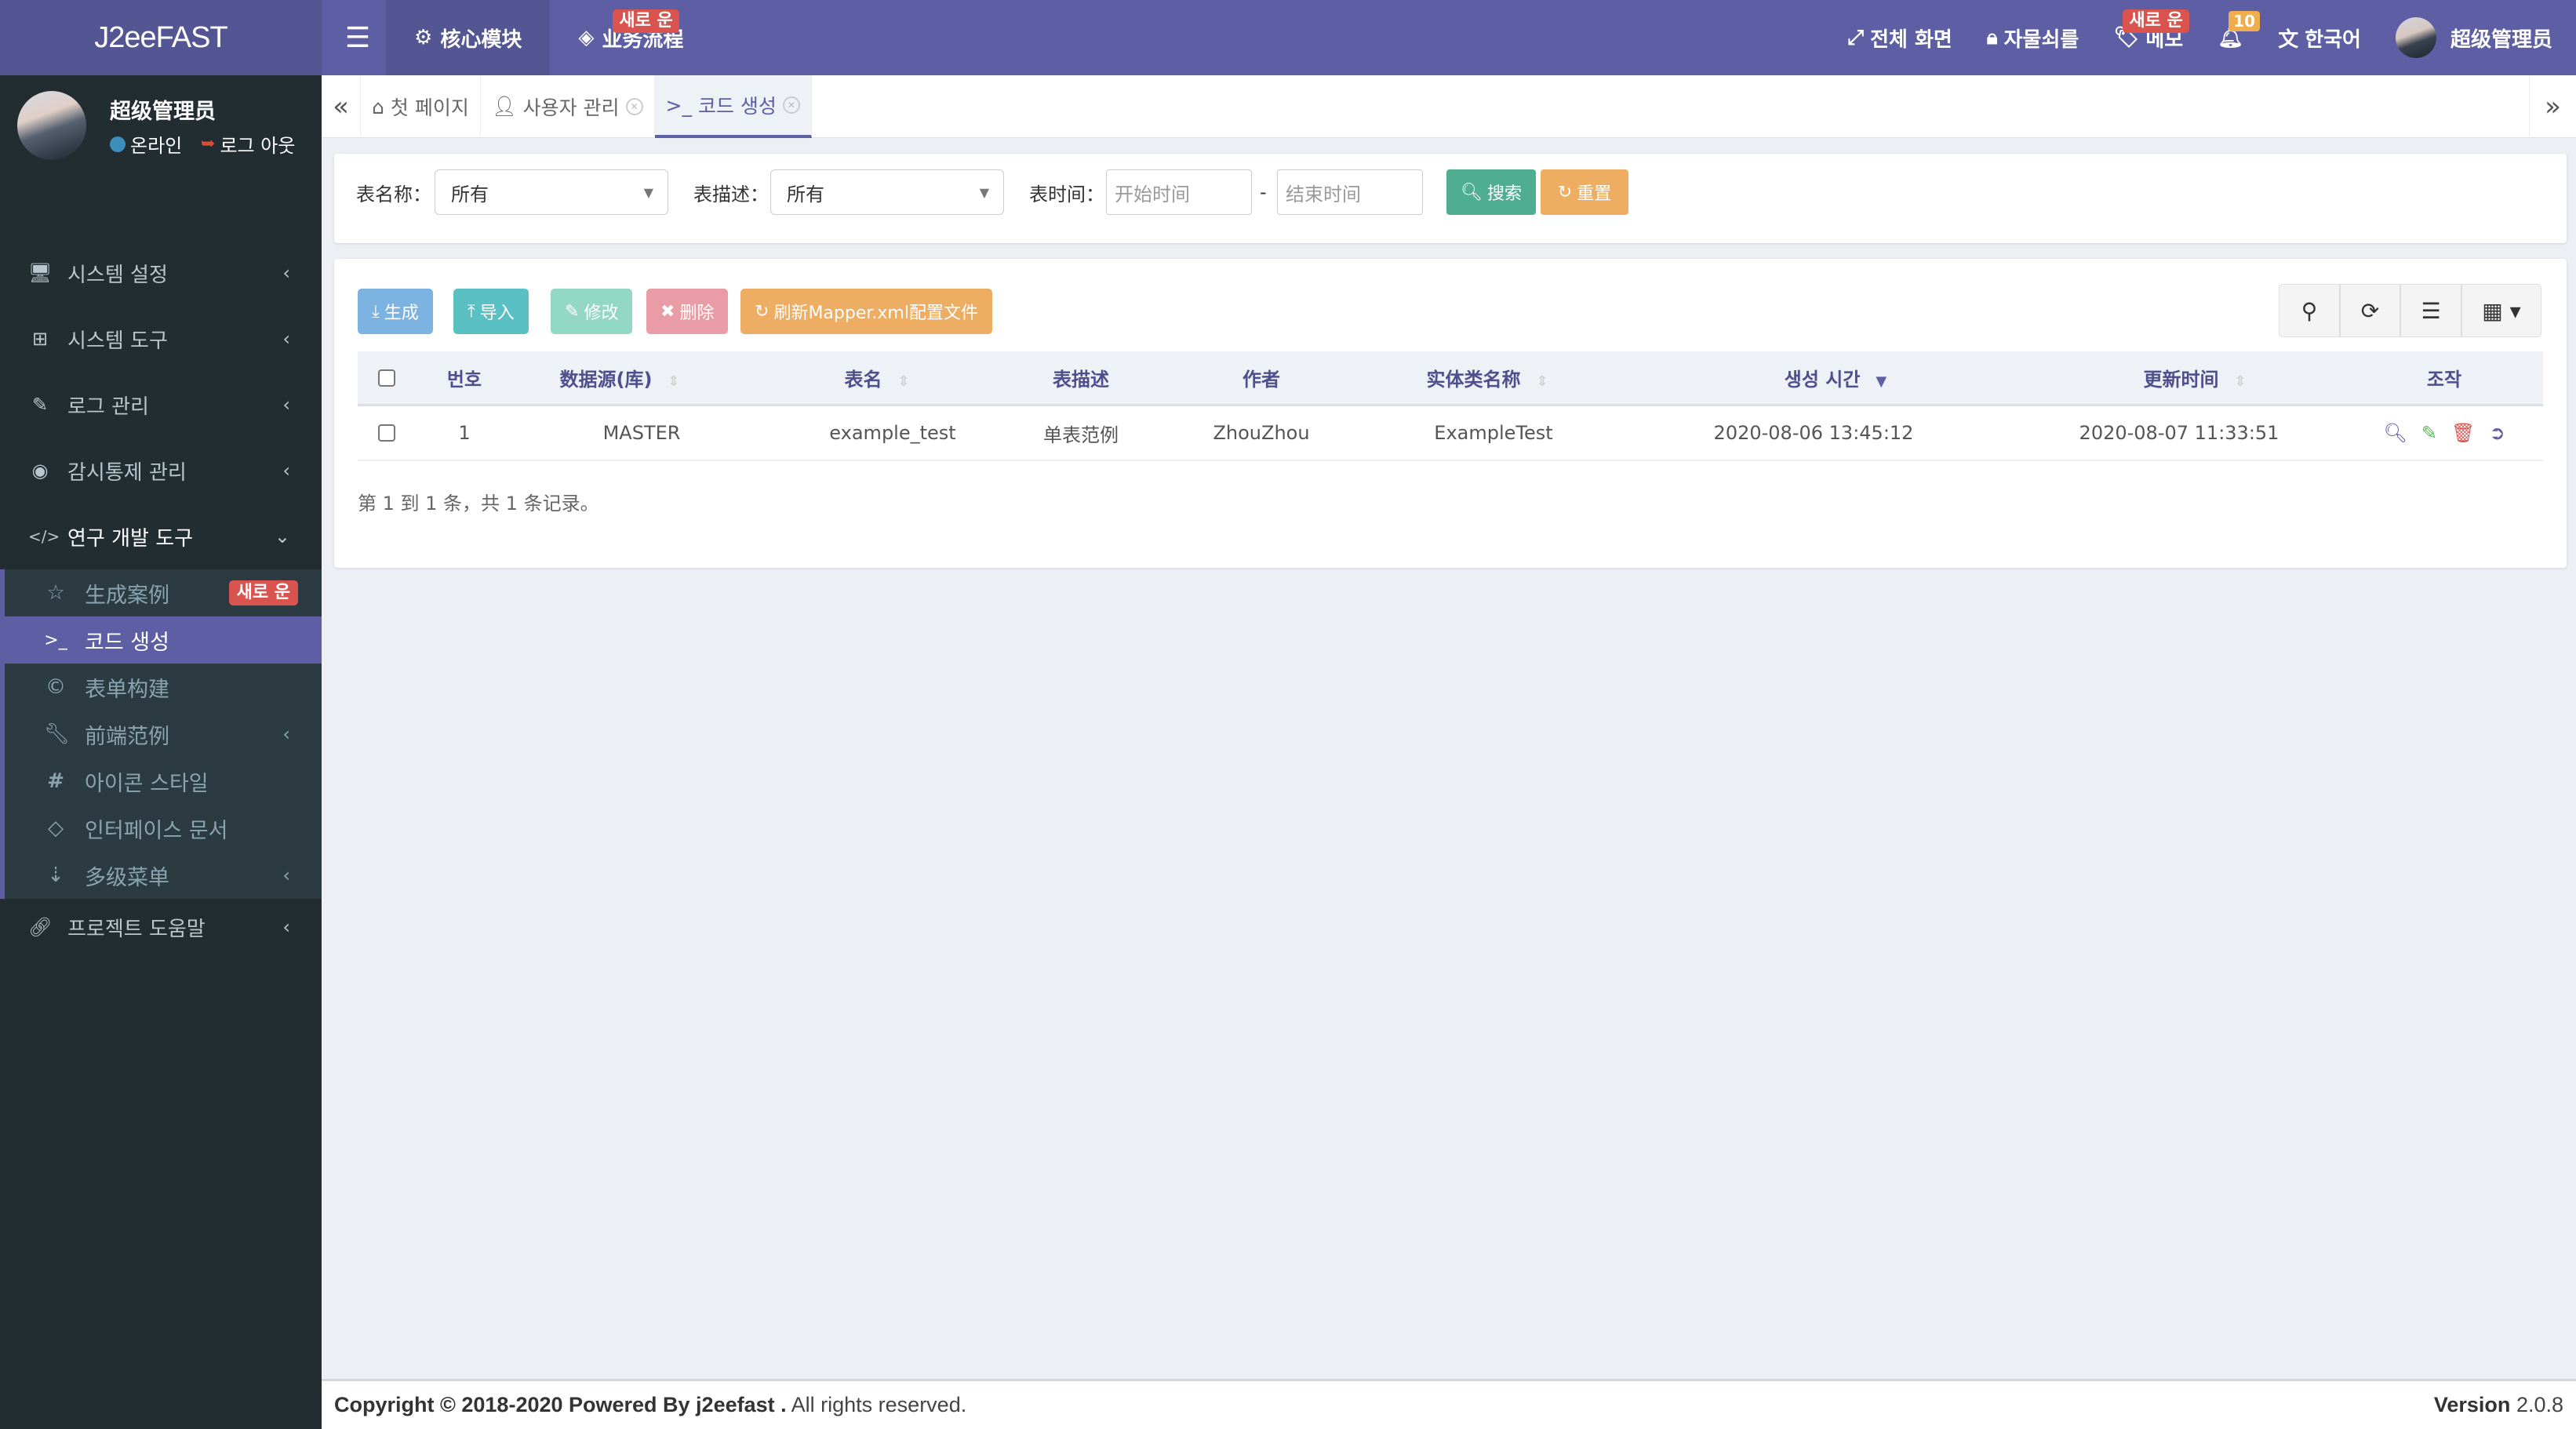 Image resolution: width=2576 pixels, height=1429 pixels. What do you see at coordinates (876, 377) in the screenshot?
I see `col-table-name: 表名 ⇕` at bounding box center [876, 377].